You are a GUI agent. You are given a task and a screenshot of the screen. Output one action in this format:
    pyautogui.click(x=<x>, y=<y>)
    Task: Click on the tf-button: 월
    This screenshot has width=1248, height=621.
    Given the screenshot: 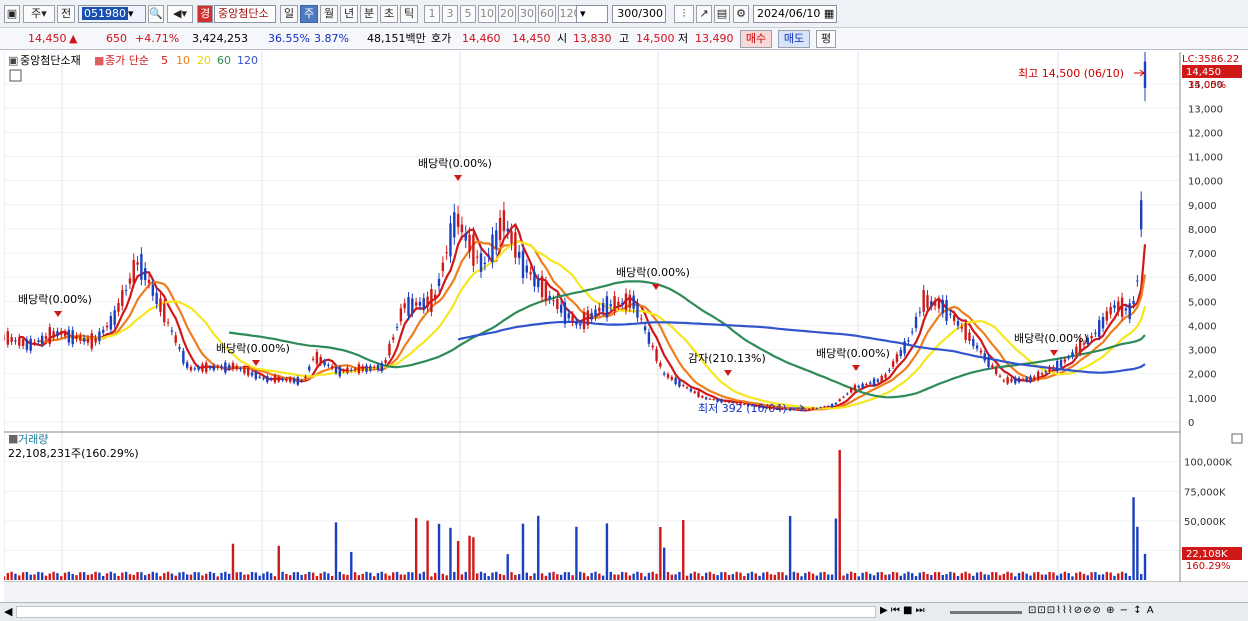 What is the action you would take?
    pyautogui.click(x=329, y=14)
    